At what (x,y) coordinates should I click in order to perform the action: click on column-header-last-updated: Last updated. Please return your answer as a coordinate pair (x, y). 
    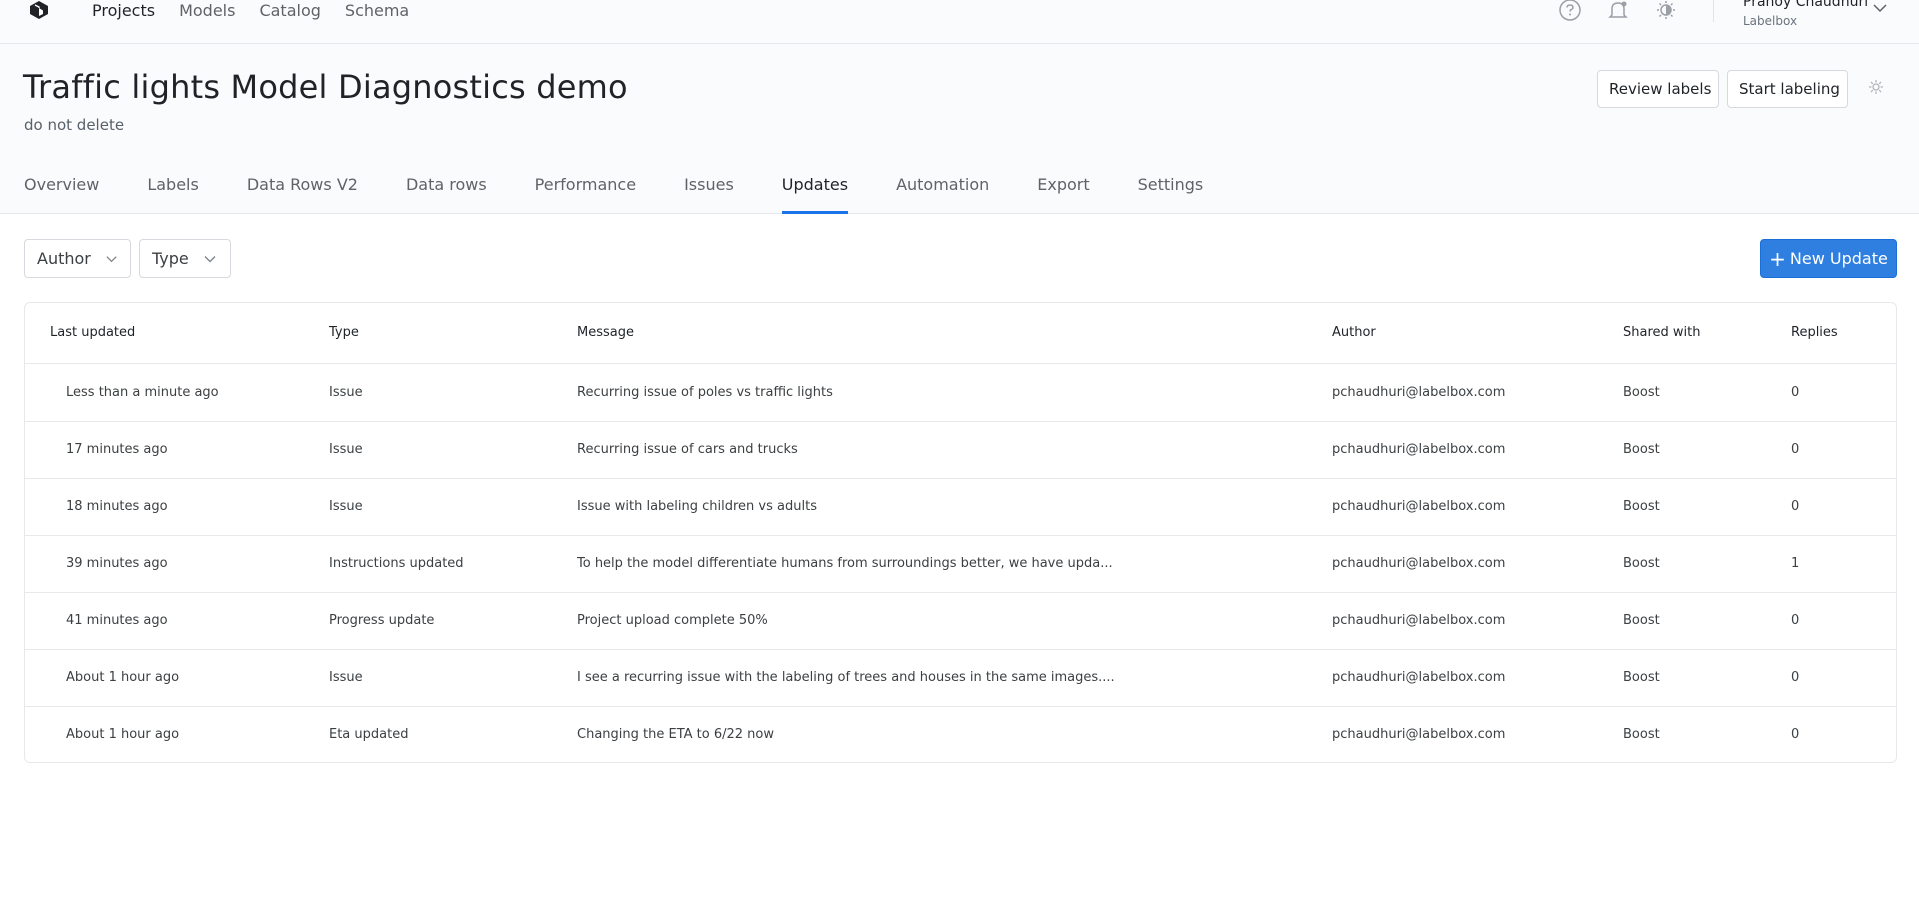
    Looking at the image, I should click on (92, 332).